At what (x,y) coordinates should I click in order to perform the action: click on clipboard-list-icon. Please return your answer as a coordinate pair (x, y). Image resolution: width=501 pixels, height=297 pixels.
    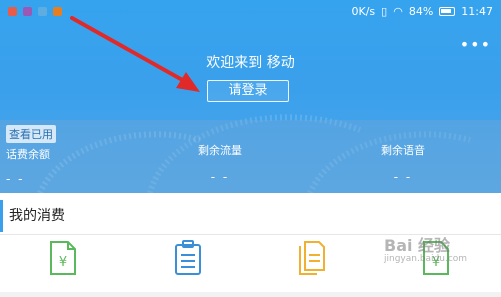
    Looking at the image, I should click on (188, 258).